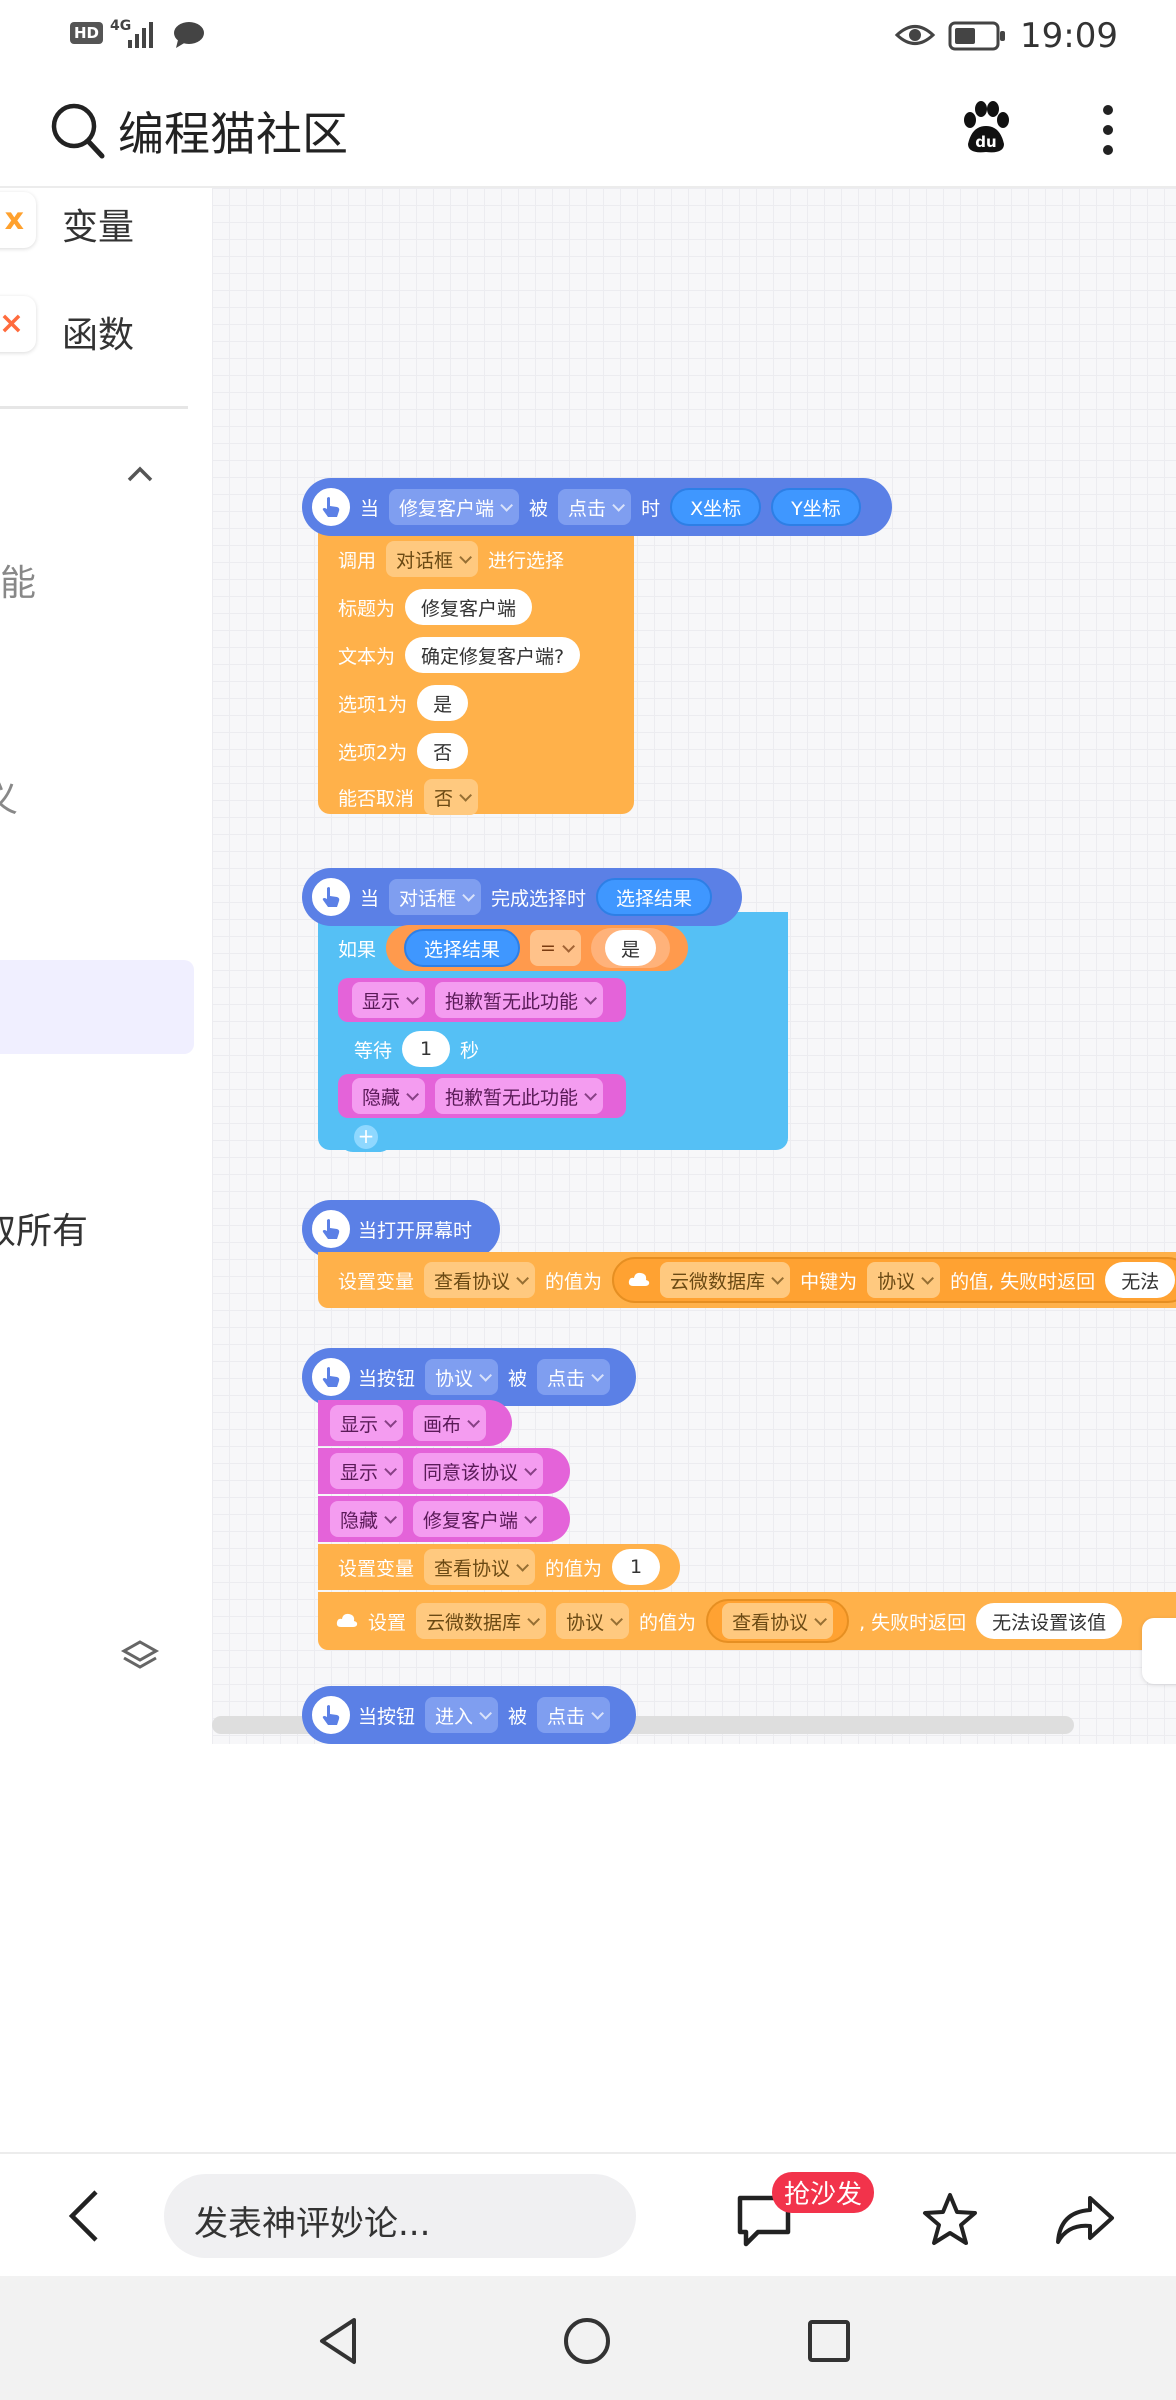  I want to click on status-bar: HD 4G 19:09, so click(588, 36).